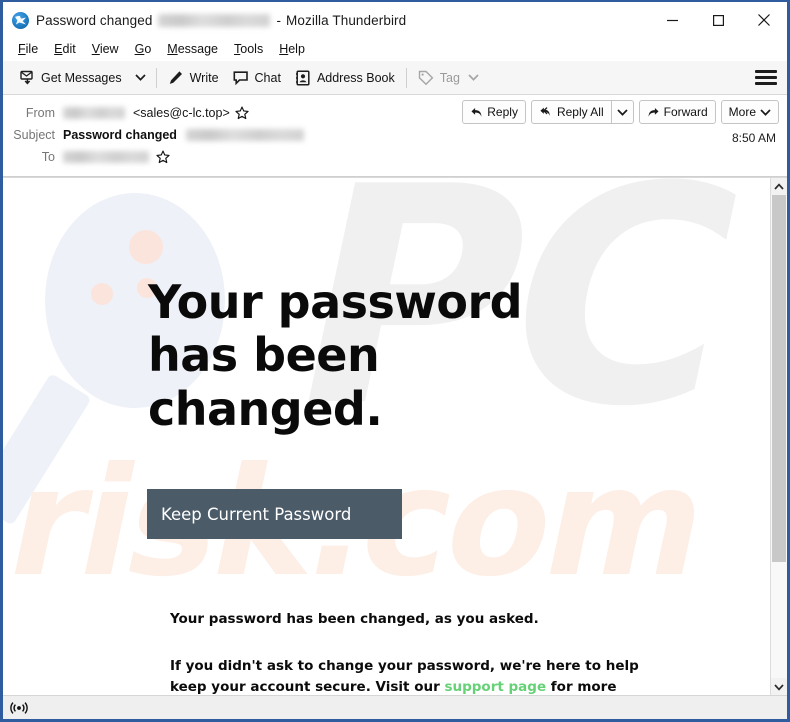 The width and height of the screenshot is (790, 722). What do you see at coordinates (48, 157) in the screenshot?
I see `to-label: To` at bounding box center [48, 157].